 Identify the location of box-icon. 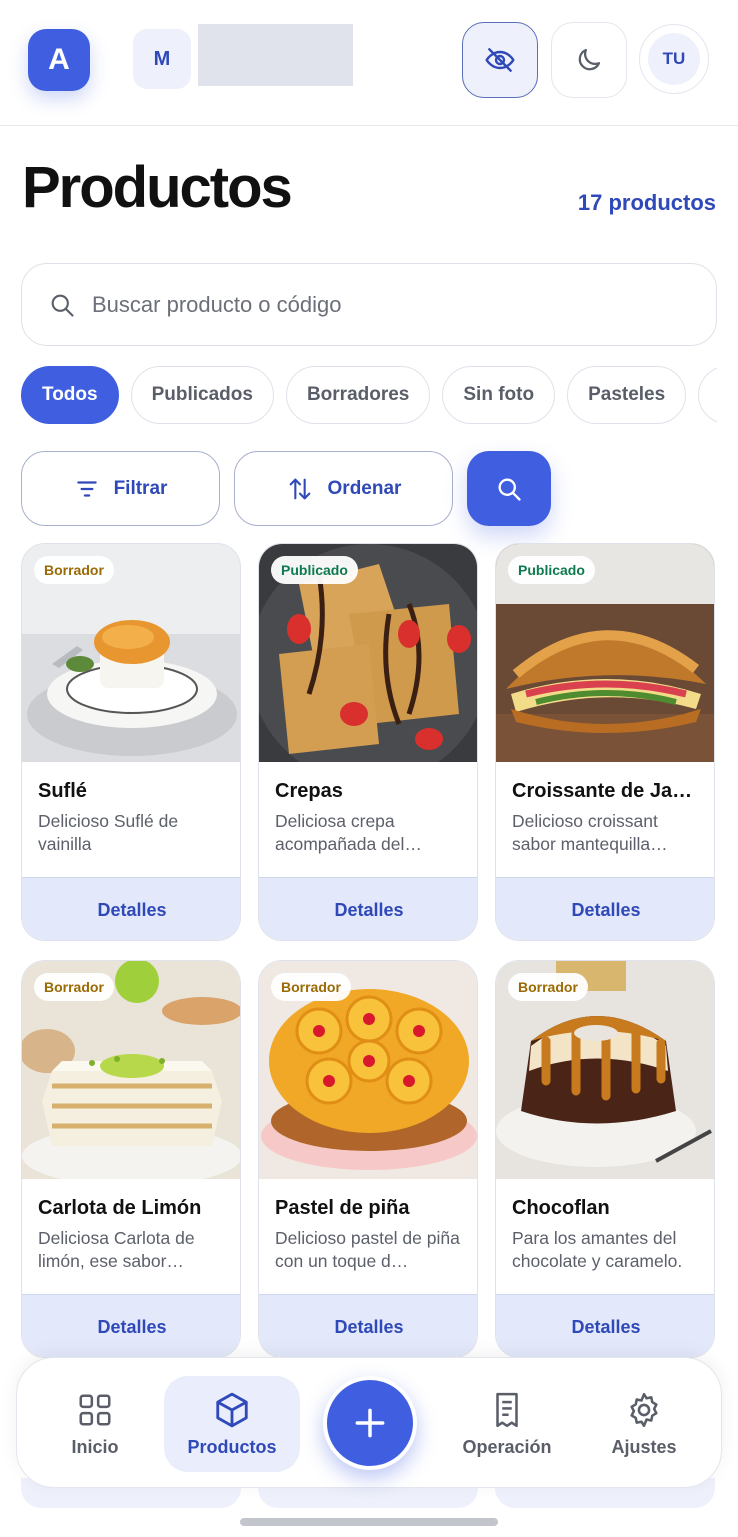
(232, 1409).